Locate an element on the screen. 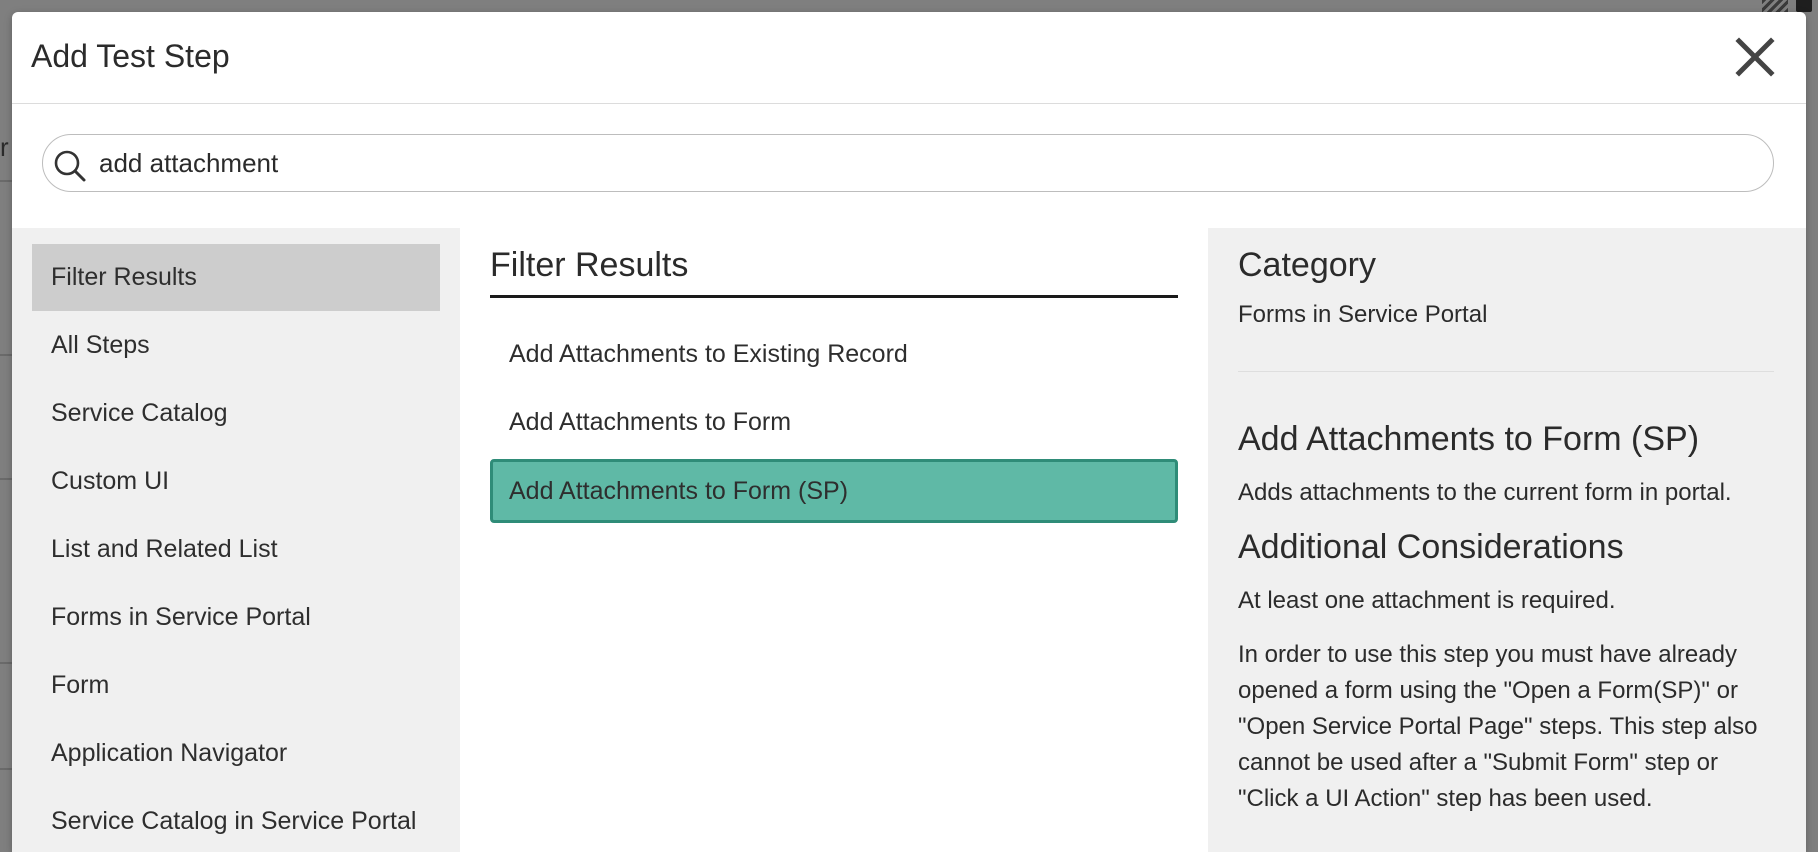 The width and height of the screenshot is (1818, 852). category-item-service-catalog-in-service-portal: Service Catalog in Service Portal is located at coordinates (236, 820).